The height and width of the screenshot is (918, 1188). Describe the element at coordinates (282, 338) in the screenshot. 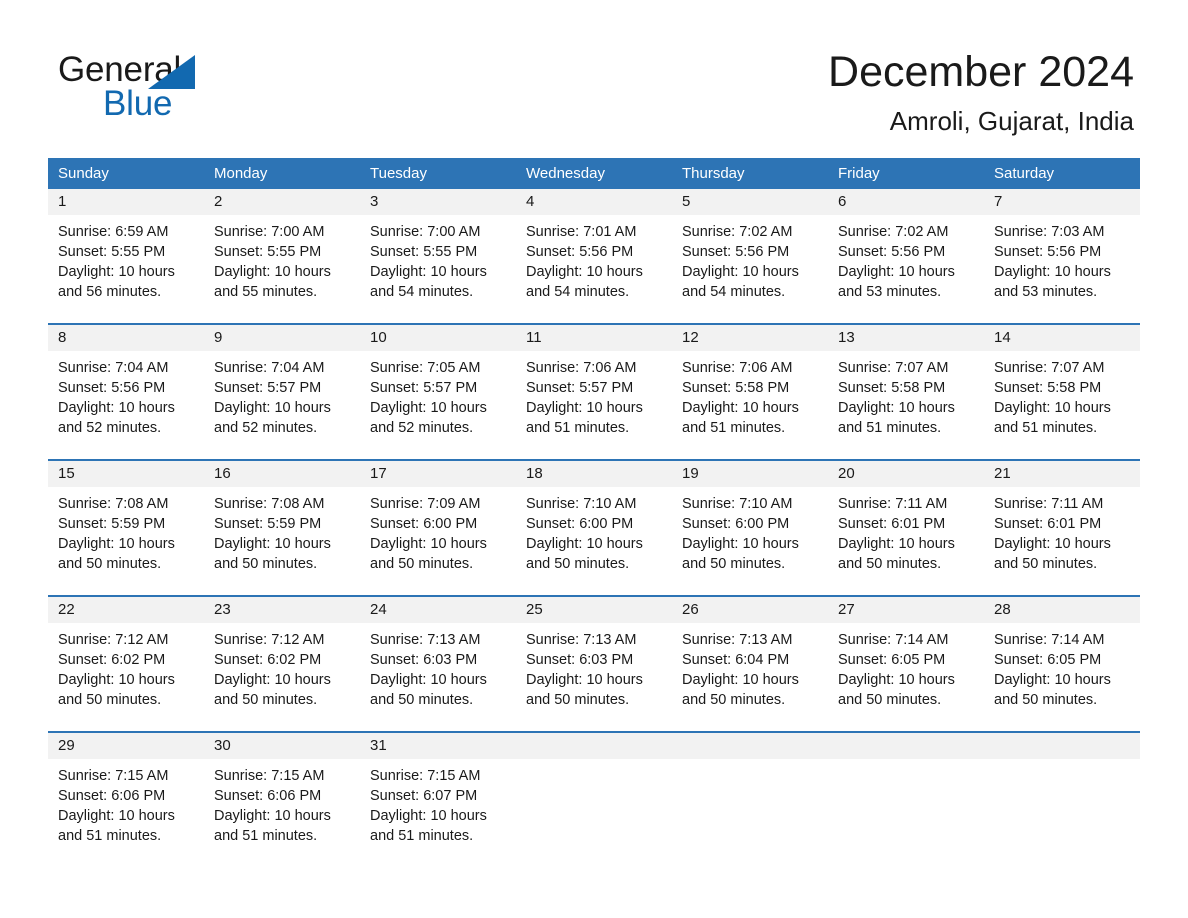

I see `day-number: 9` at that location.